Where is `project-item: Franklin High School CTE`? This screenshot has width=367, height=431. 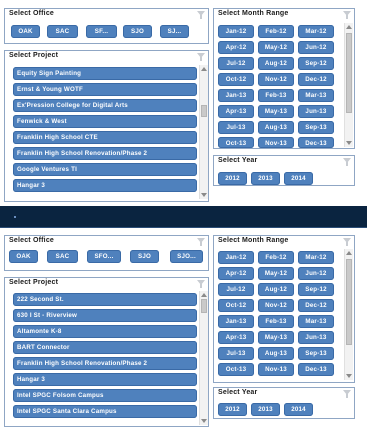
project-item: Franklin High School CTE is located at coordinates (105, 137).